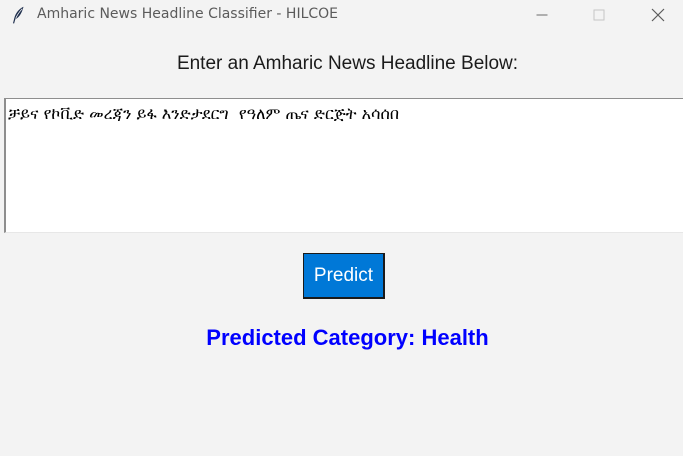  I want to click on close-icon, so click(658, 15).